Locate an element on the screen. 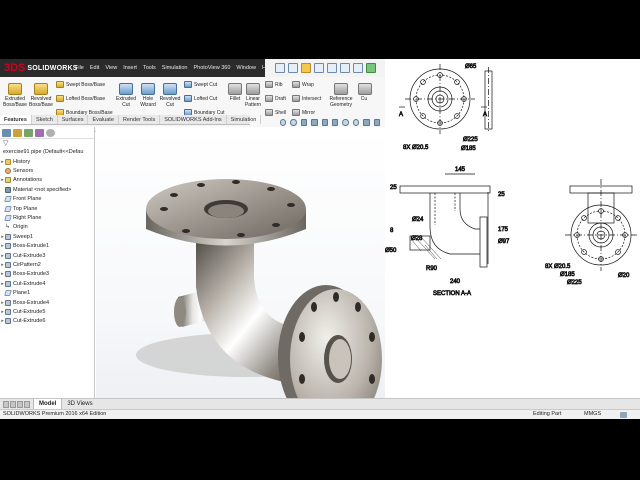 Image resolution: width=640 pixels, height=480 pixels. extruded-boss-button: Extruded Boss/Base is located at coordinates (15, 95).